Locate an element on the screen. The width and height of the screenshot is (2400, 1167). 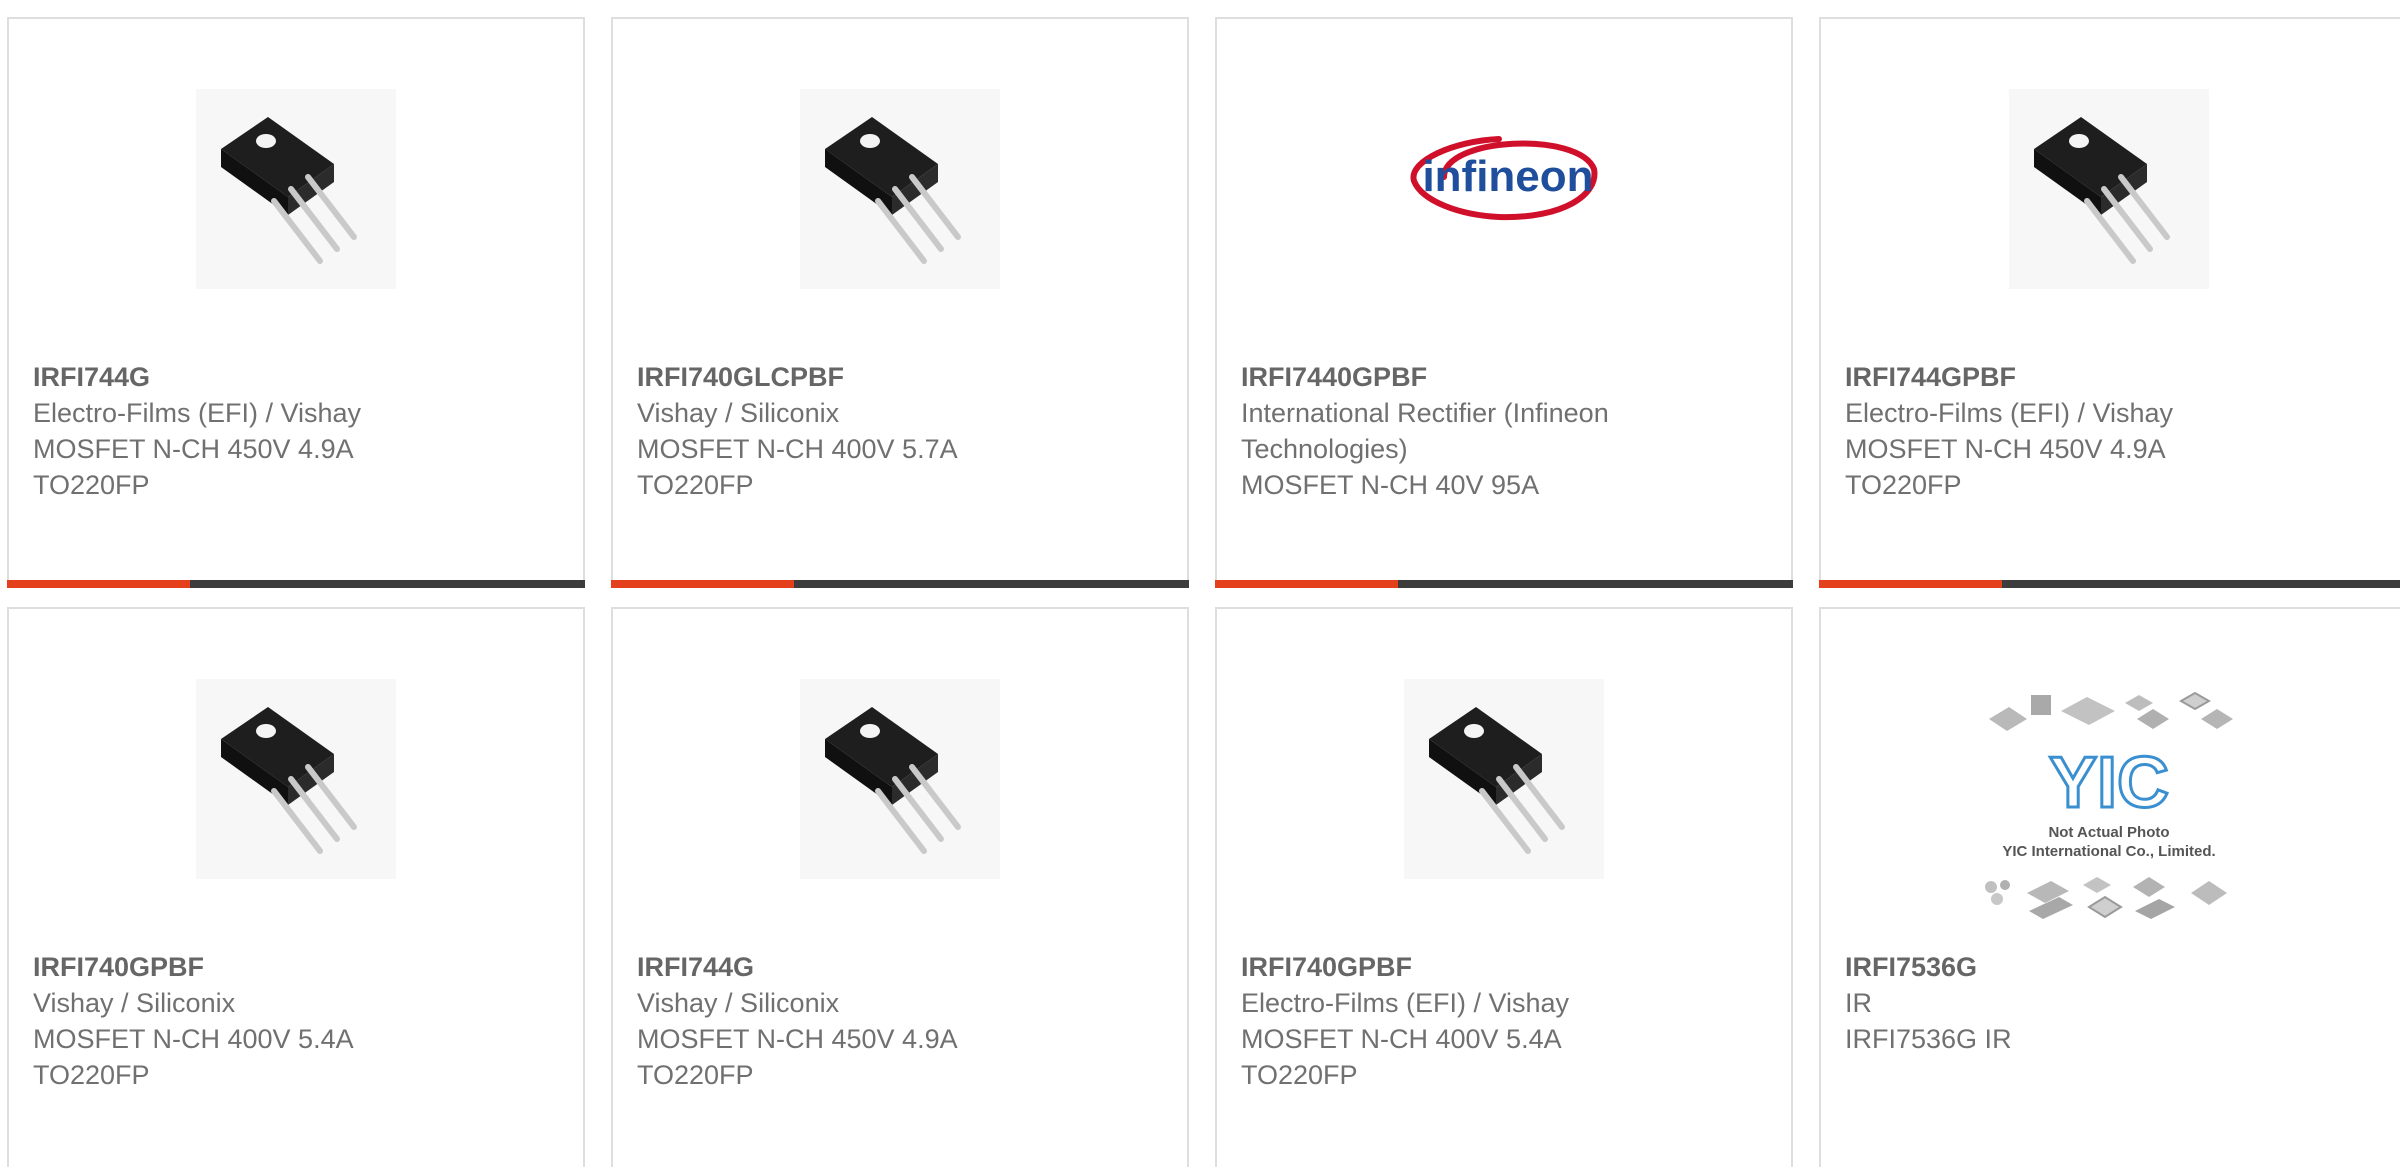
placeholder-caption-line2: YIC International Co., Limited. is located at coordinates (2108, 851).